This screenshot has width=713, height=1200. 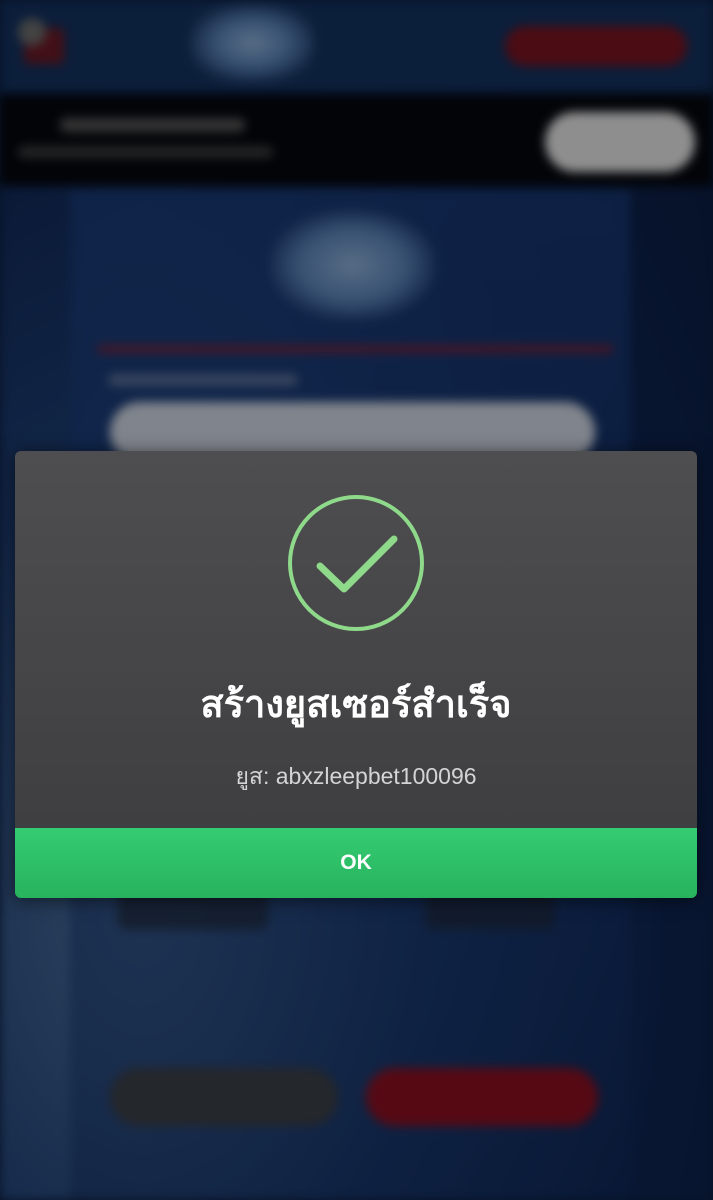 I want to click on dialog-username: ยูส: abxzleepbet100096, so click(x=356, y=776).